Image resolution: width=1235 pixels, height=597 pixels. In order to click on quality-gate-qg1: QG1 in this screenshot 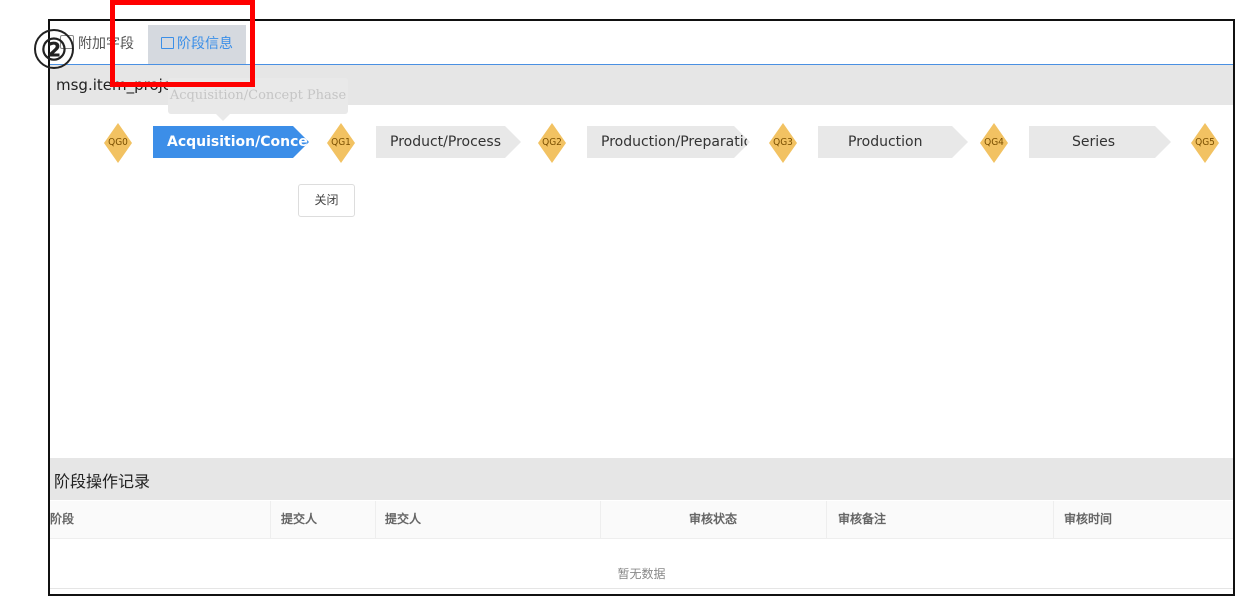, I will do `click(341, 143)`.